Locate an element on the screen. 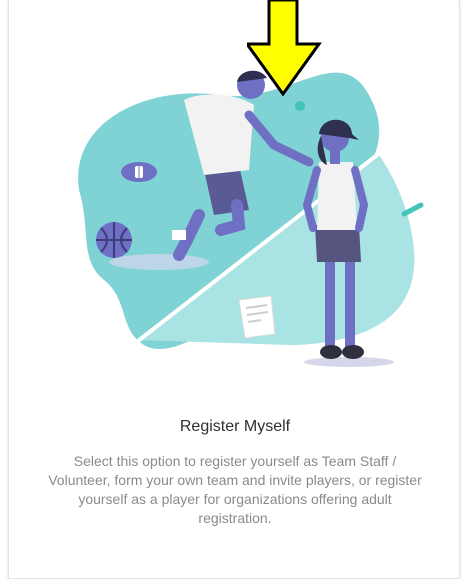 Image resolution: width=468 pixels, height=579 pixels. pencil-icon is located at coordinates (412, 209).